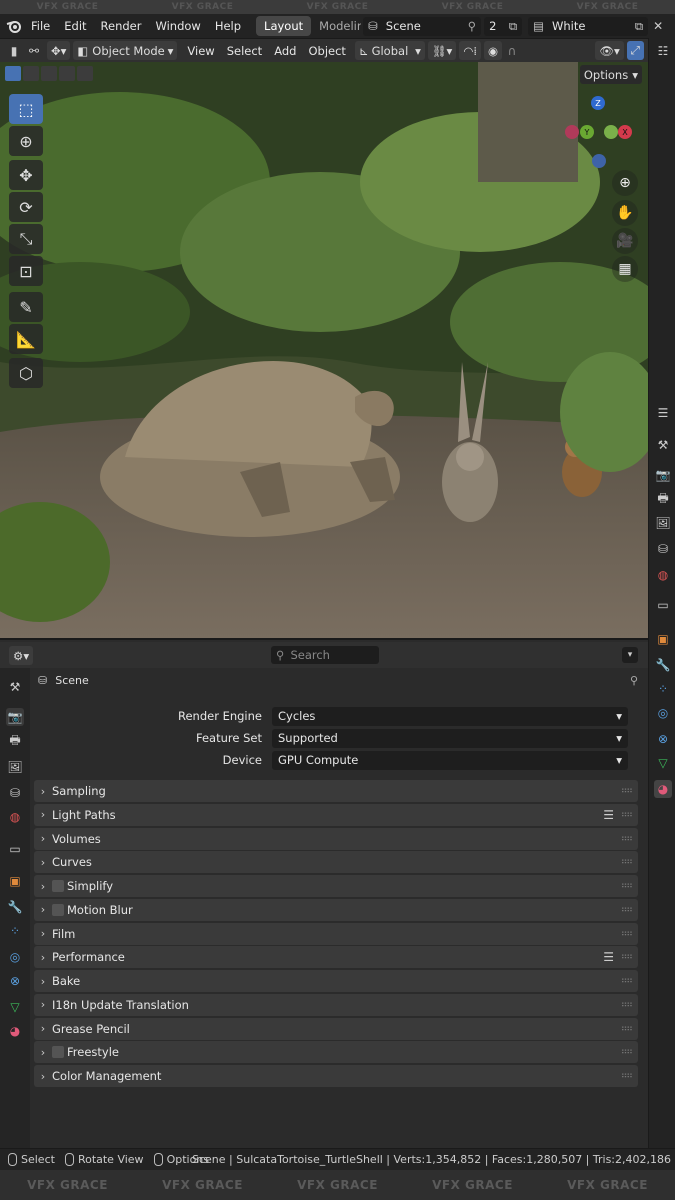 The image size is (675, 1200). I want to click on panel-performance: › Performance ☰ ⠶⠶, so click(336, 957).